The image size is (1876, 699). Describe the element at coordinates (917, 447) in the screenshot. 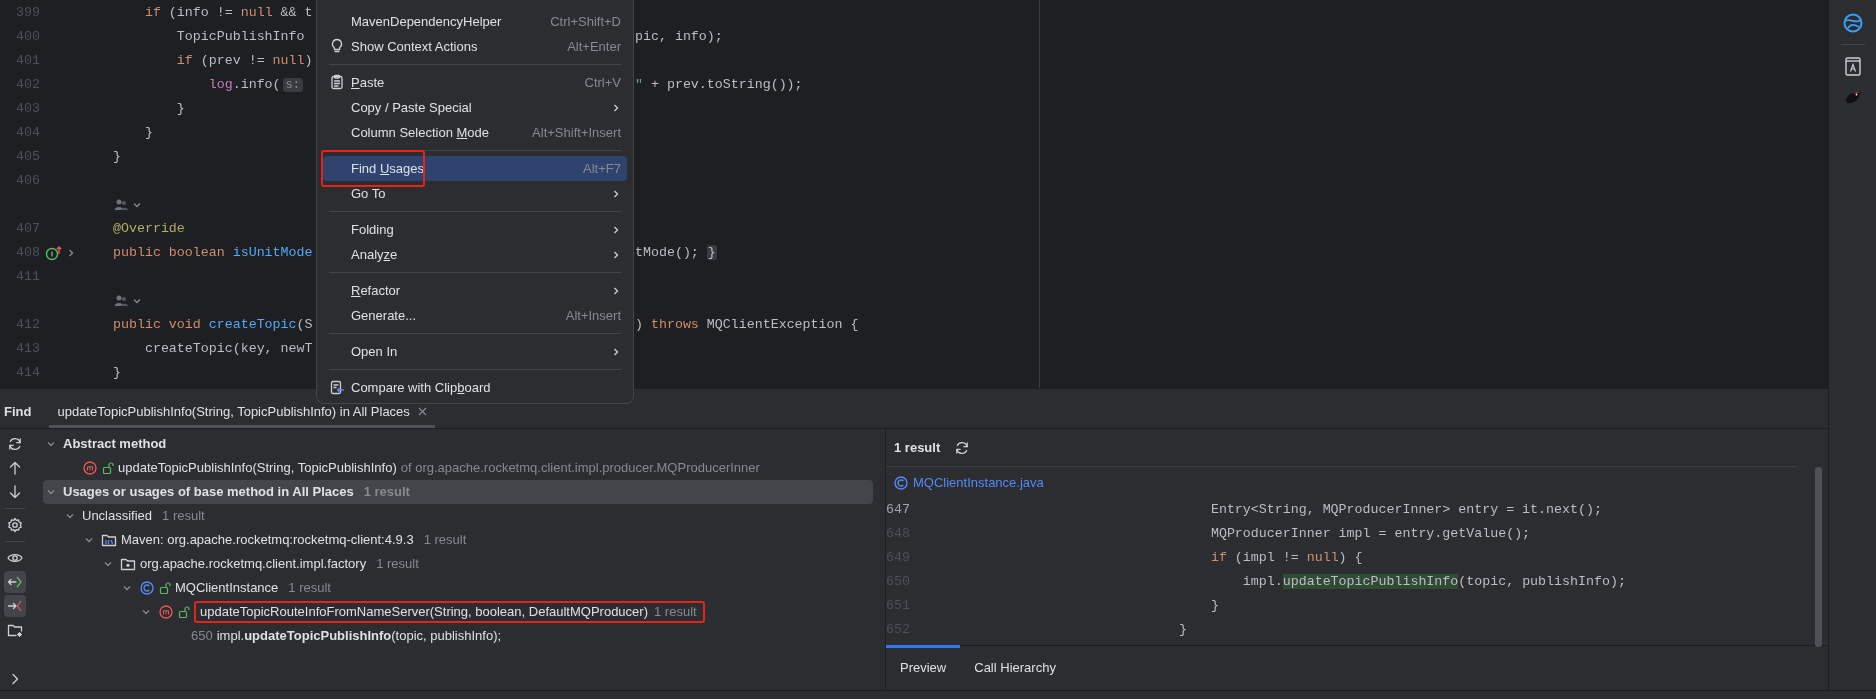

I see `result-summary: 1 result` at that location.